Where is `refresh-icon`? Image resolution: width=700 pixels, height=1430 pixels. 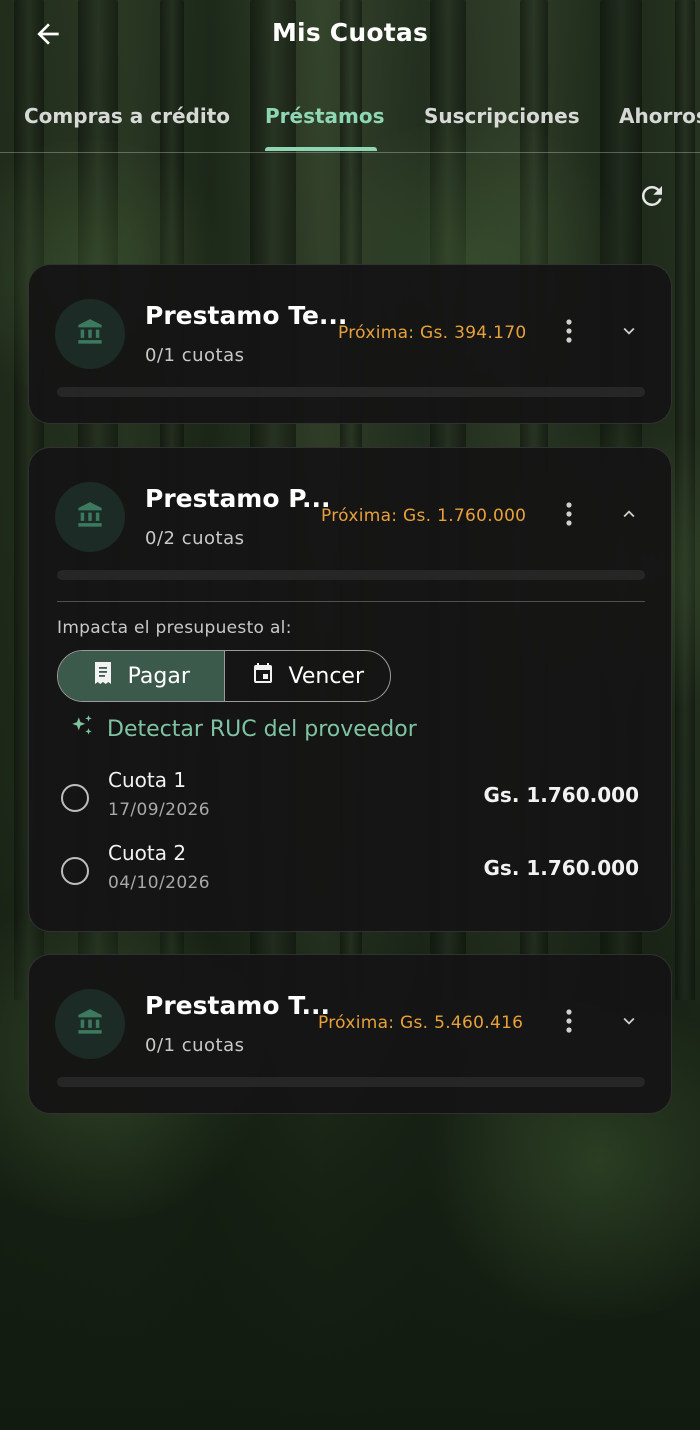 refresh-icon is located at coordinates (652, 198).